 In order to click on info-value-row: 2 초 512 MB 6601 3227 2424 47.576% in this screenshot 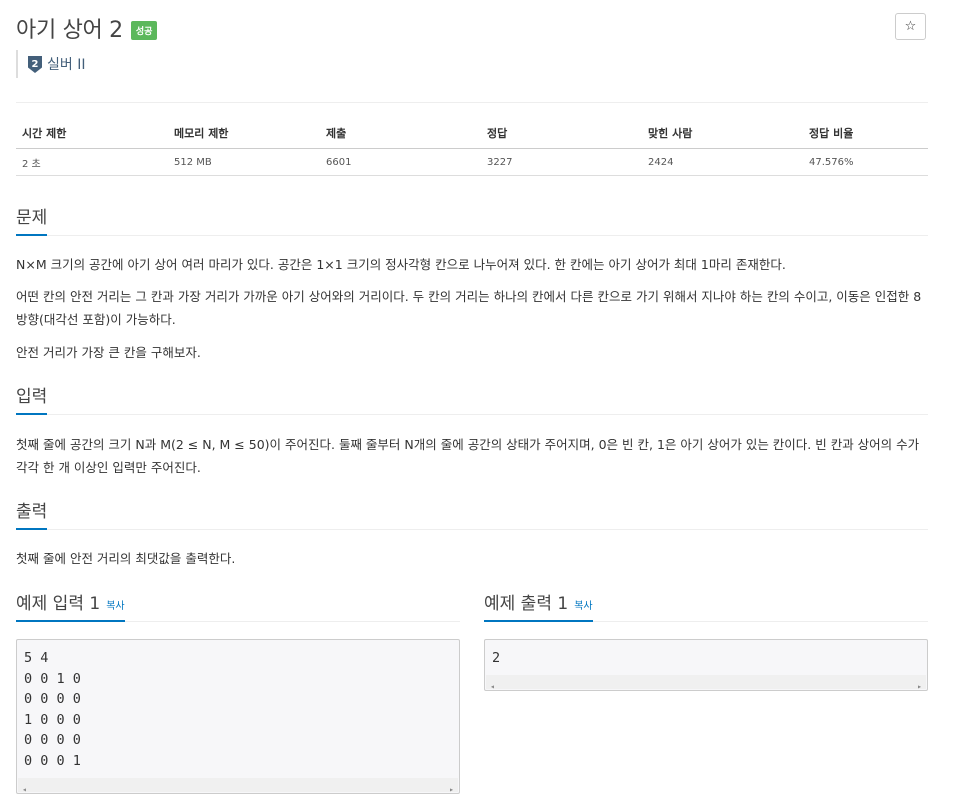, I will do `click(472, 162)`.